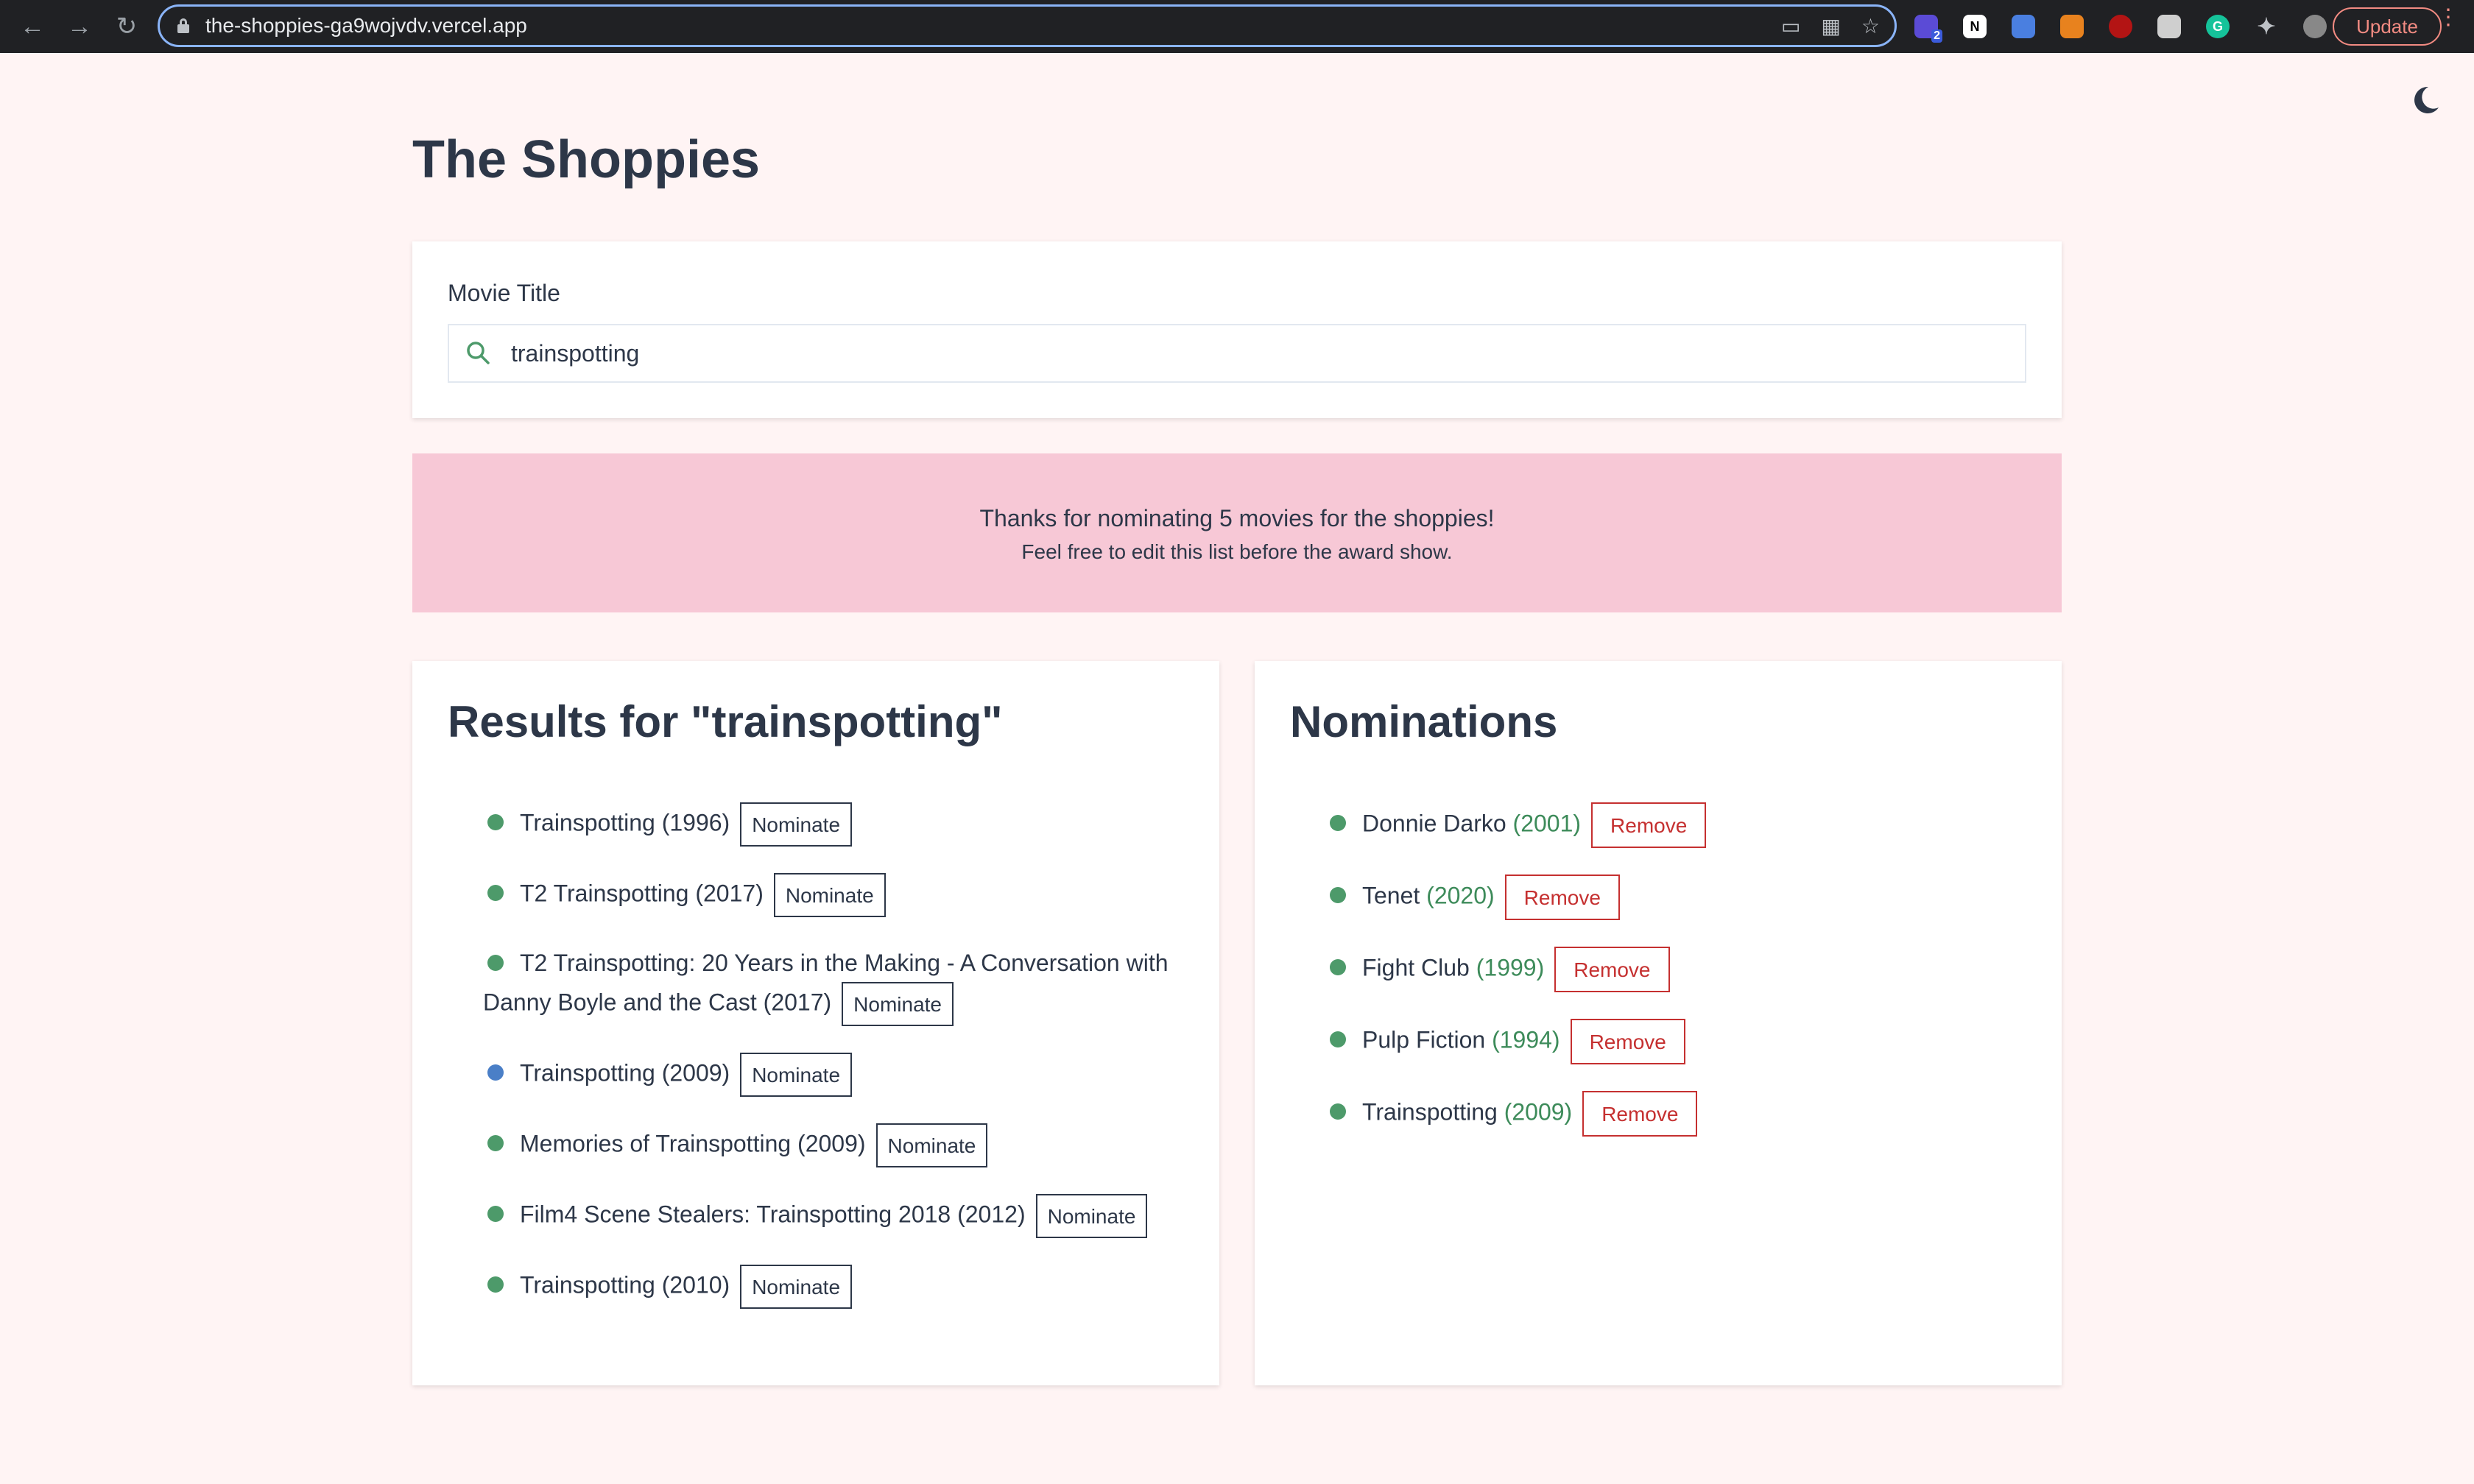 The width and height of the screenshot is (2474, 1484). Describe the element at coordinates (726, 721) in the screenshot. I see `results-heading: Results for "trainspotting"` at that location.